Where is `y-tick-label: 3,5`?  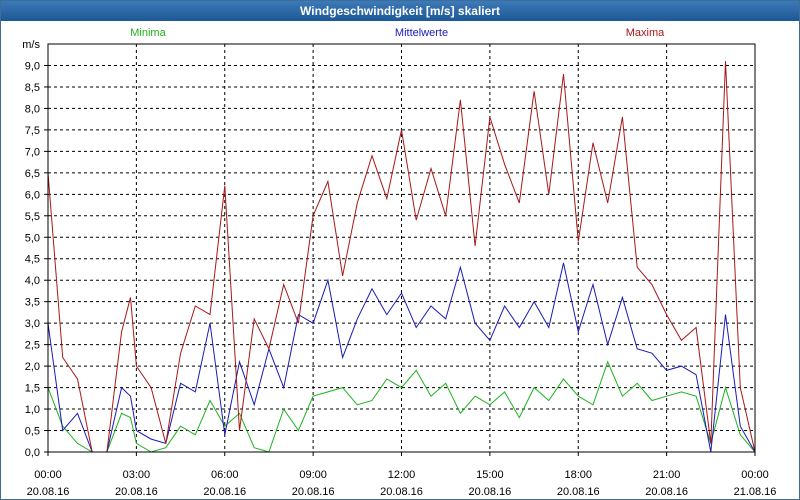 y-tick-label: 3,5 is located at coordinates (32, 303).